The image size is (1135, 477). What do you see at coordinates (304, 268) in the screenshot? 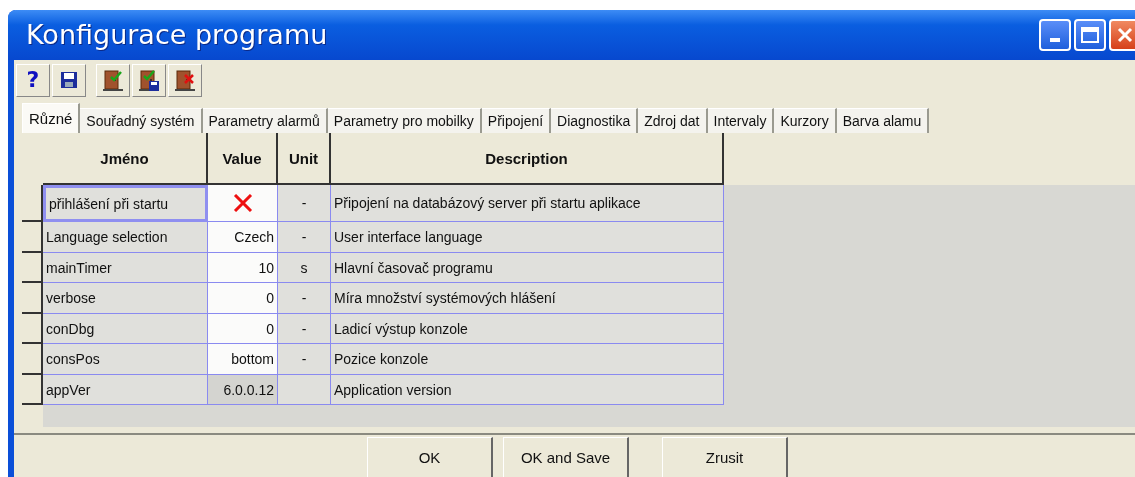
I see `table-cell: s` at bounding box center [304, 268].